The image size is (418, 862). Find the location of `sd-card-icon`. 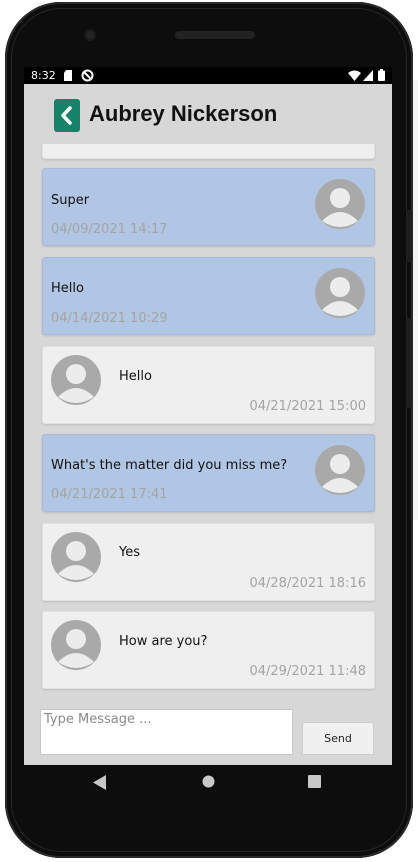

sd-card-icon is located at coordinates (68, 75).